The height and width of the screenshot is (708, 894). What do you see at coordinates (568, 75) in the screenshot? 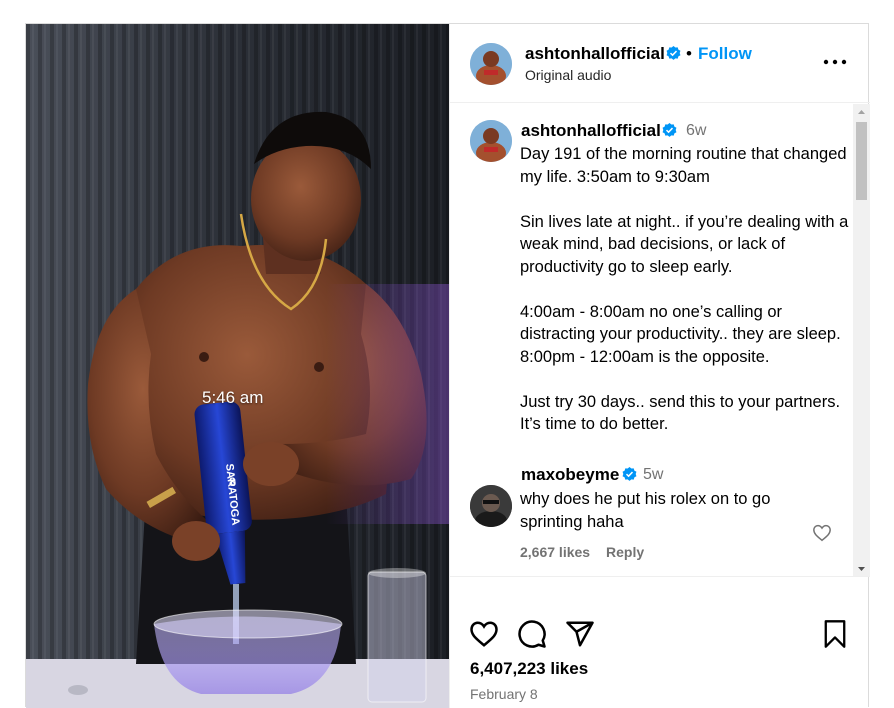
I see `audio-label: Original audio` at bounding box center [568, 75].